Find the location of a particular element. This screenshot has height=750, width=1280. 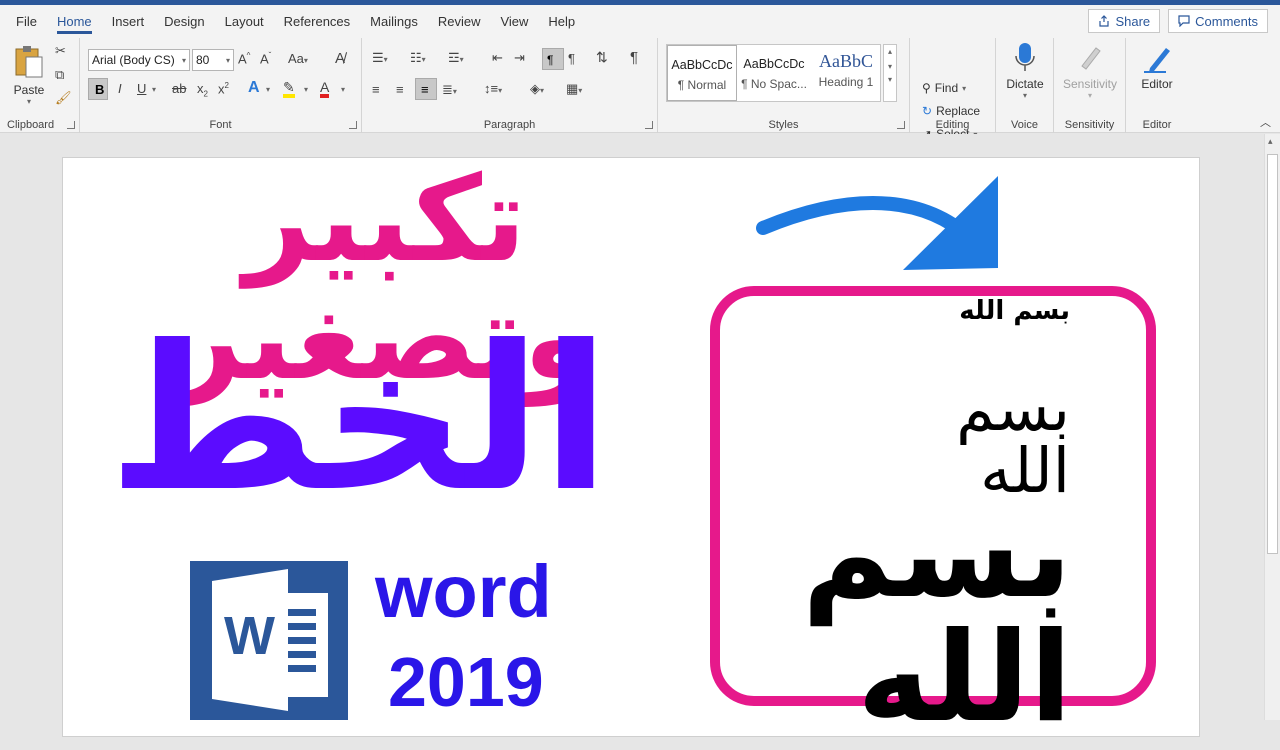

voice-group: Dictate ▾ Voice is located at coordinates (1025, 85).